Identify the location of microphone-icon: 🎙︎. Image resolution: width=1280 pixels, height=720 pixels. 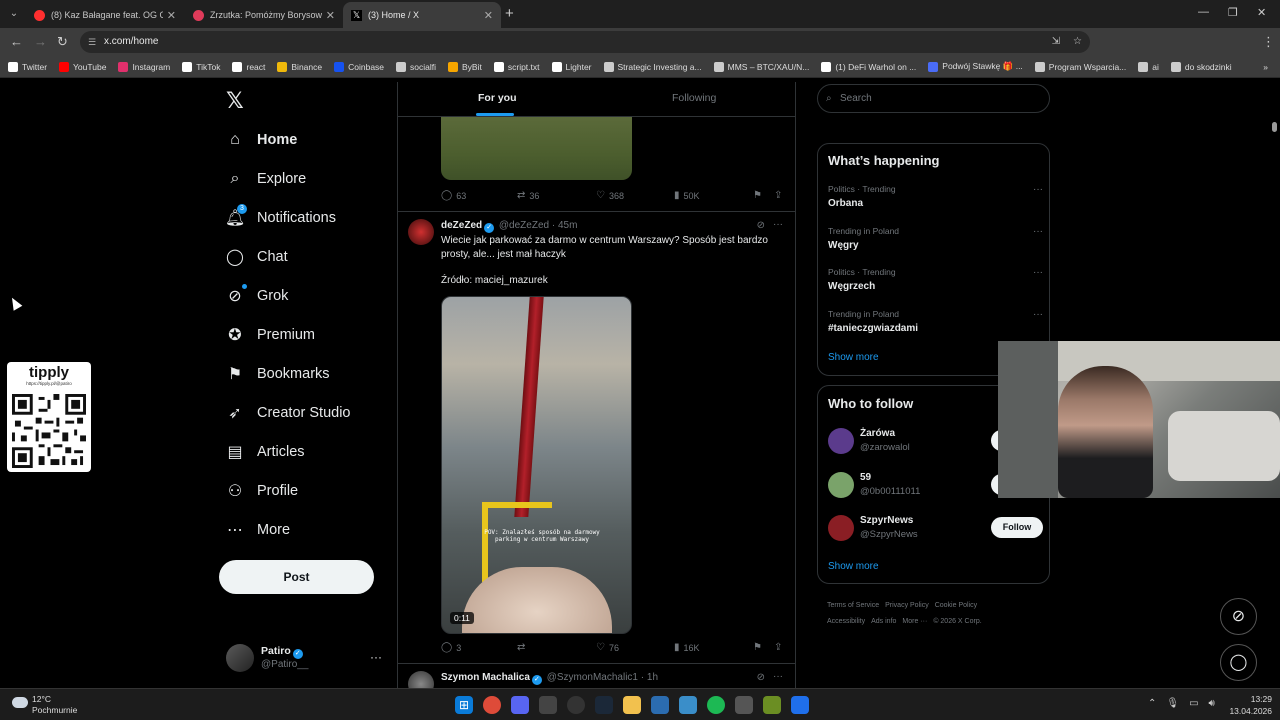
(1172, 703).